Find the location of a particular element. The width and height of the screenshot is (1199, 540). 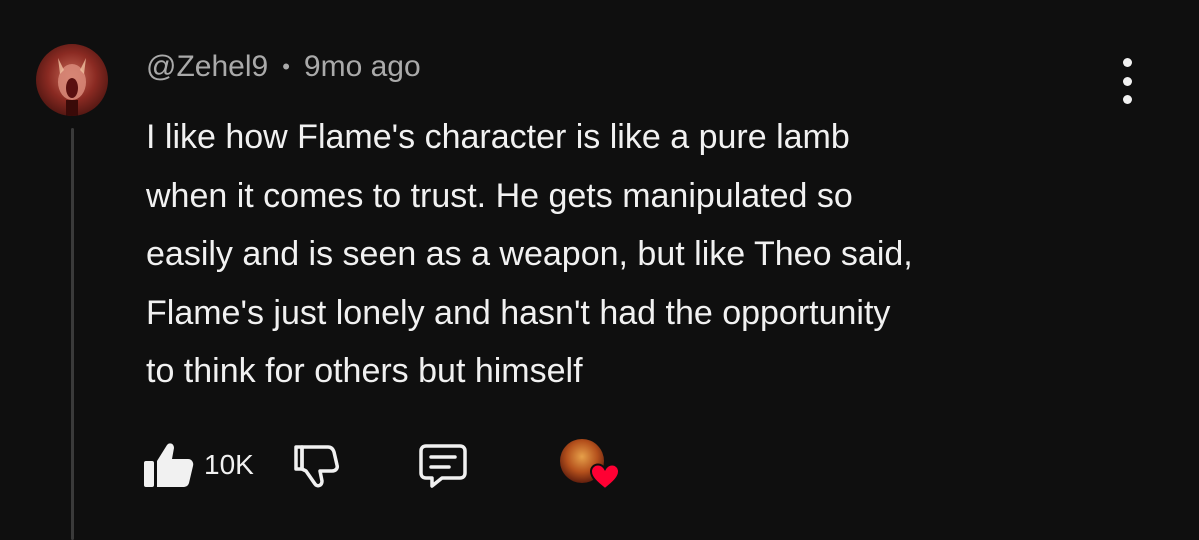

like-count: 10K is located at coordinates (229, 464).